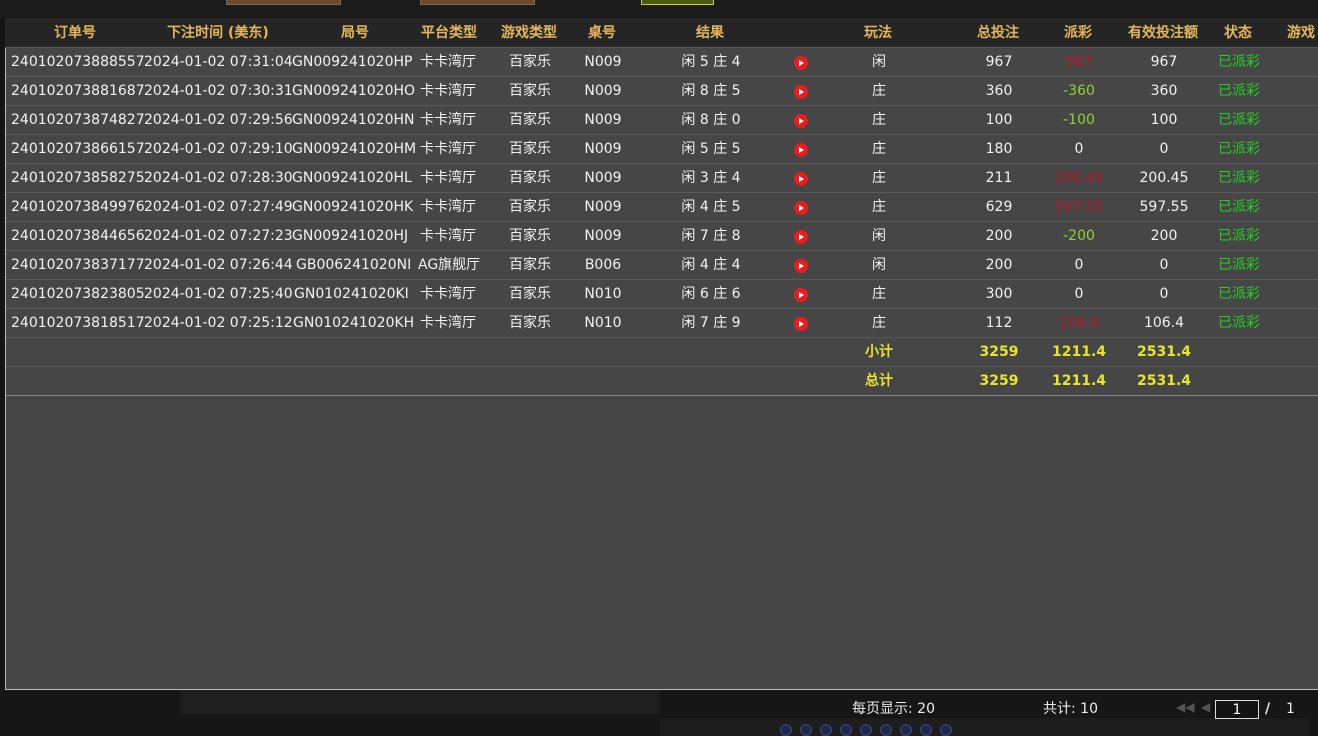  Describe the element at coordinates (1301, 33) in the screenshot. I see `col-game: 游戏` at that location.